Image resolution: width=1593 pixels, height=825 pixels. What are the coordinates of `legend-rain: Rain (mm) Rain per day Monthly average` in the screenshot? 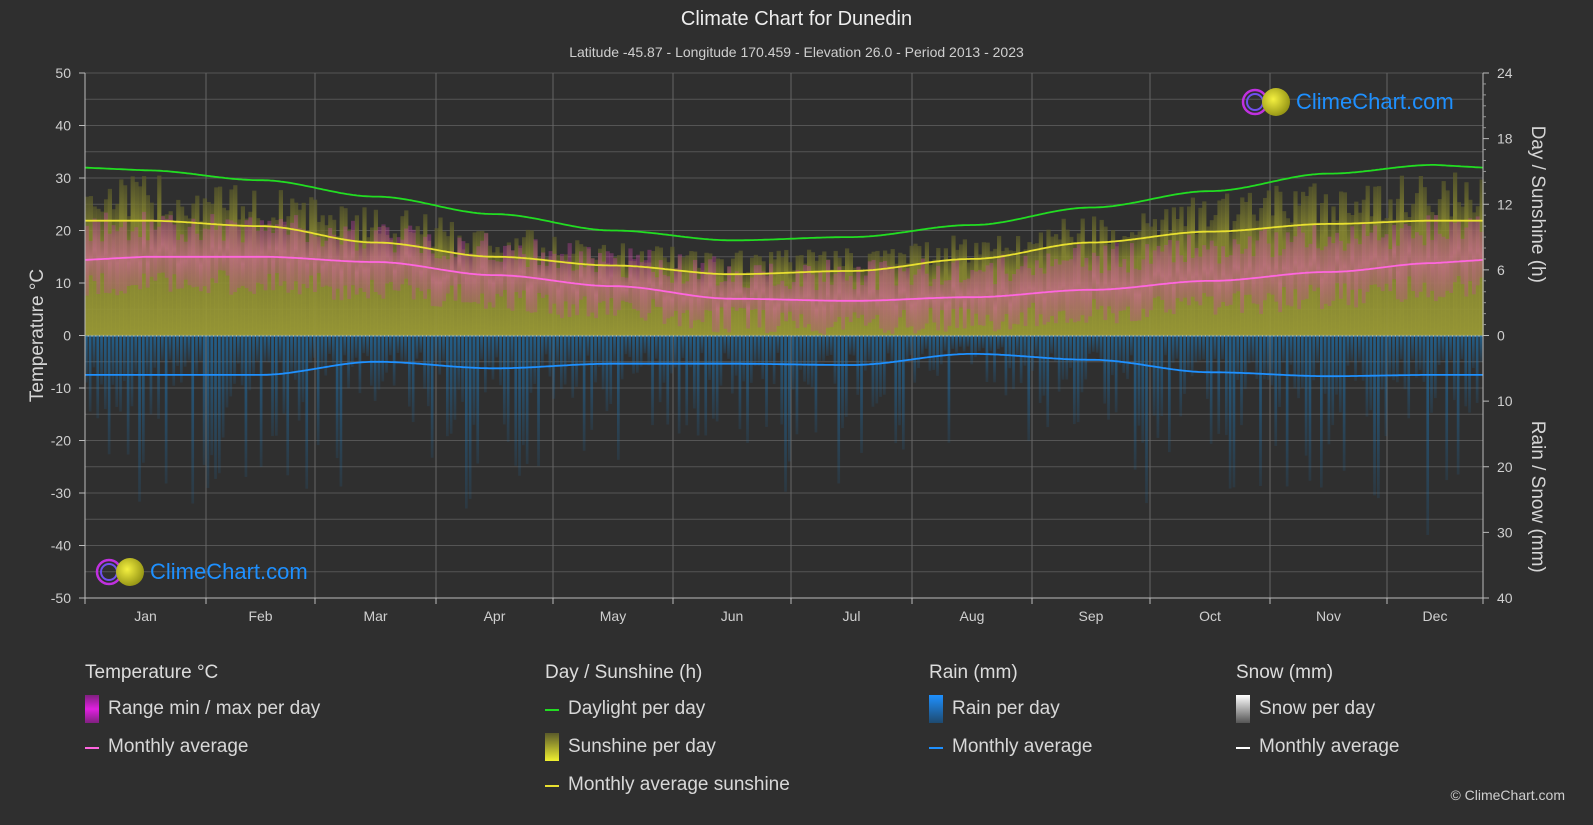 It's located at (1010, 718).